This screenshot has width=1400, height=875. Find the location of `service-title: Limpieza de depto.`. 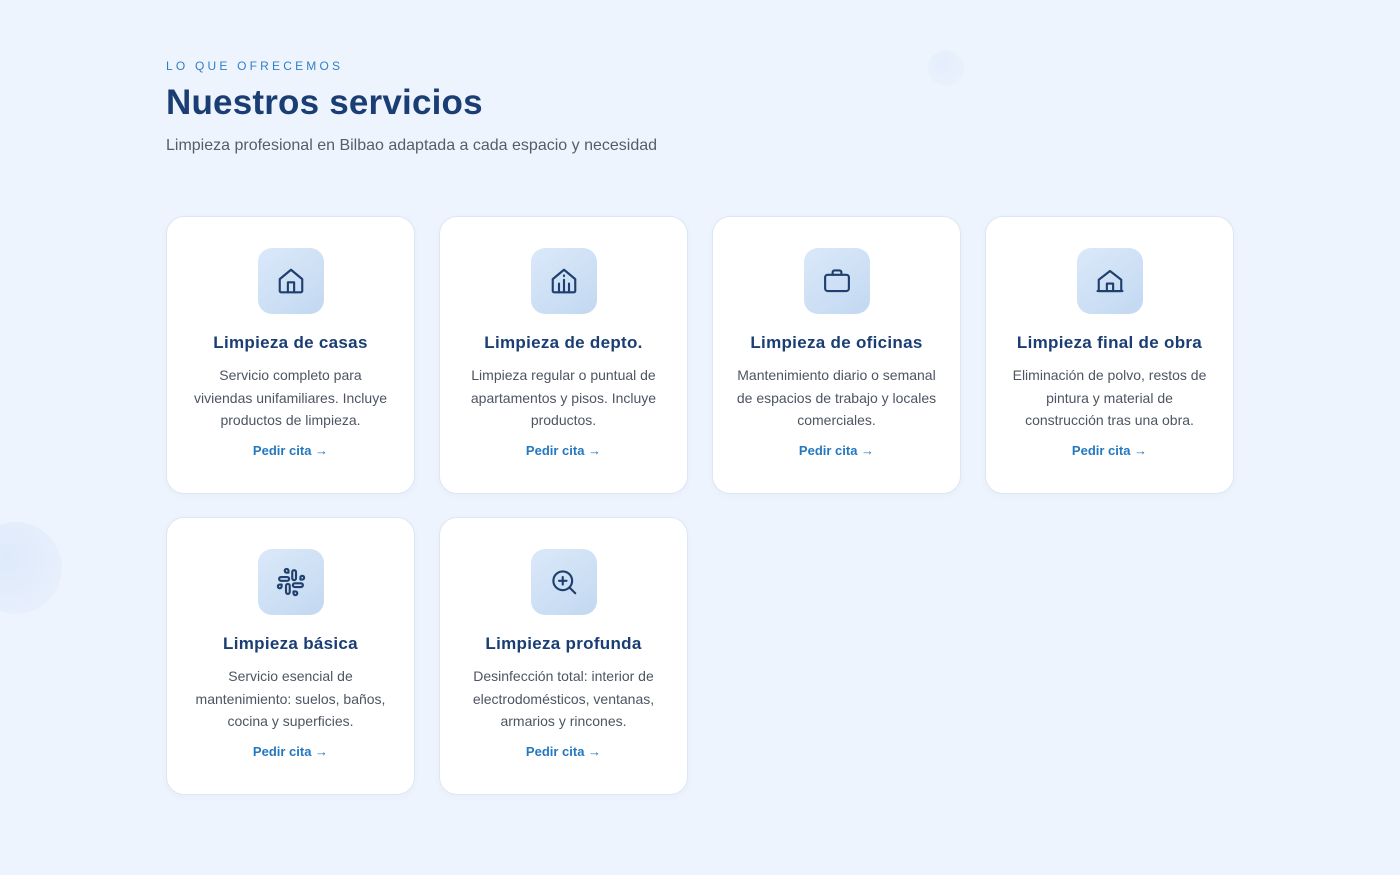

service-title: Limpieza de depto. is located at coordinates (563, 342).